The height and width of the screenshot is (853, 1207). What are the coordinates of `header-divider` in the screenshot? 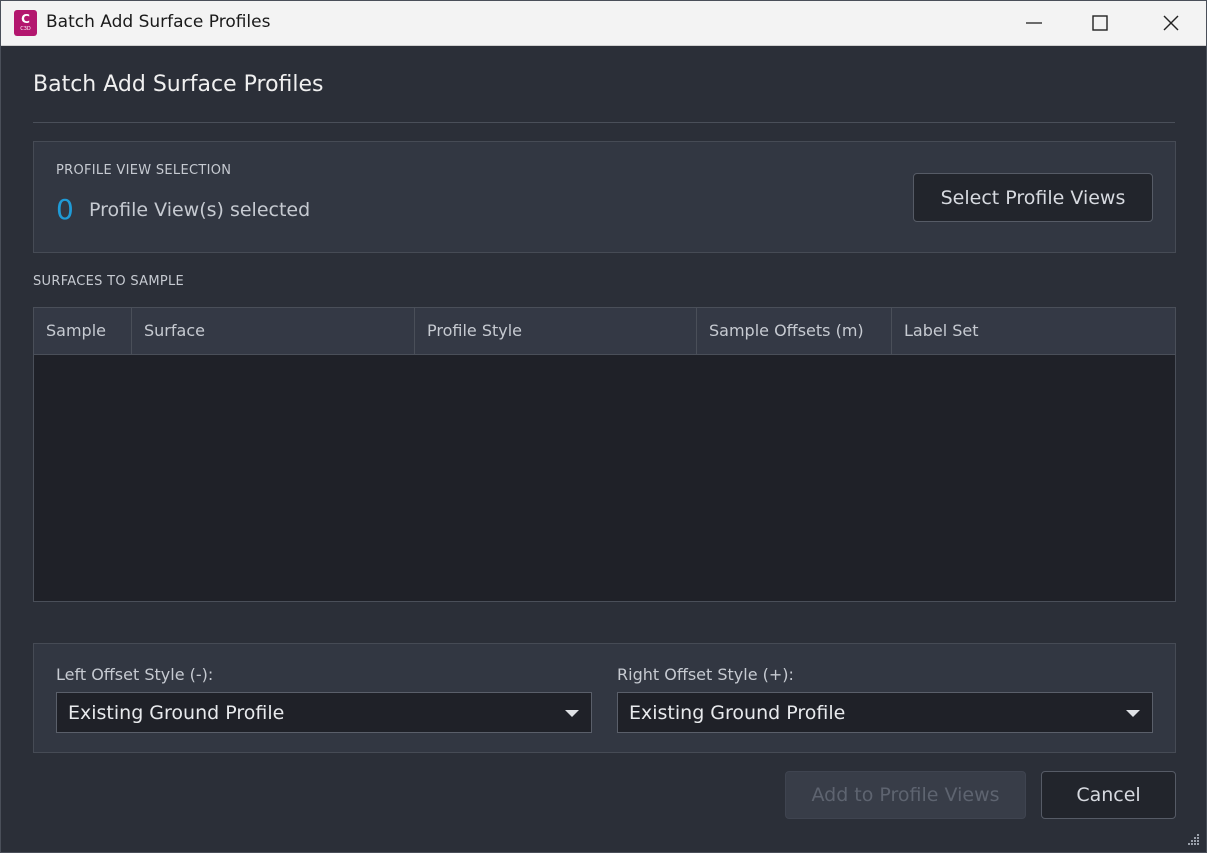 It's located at (604, 122).